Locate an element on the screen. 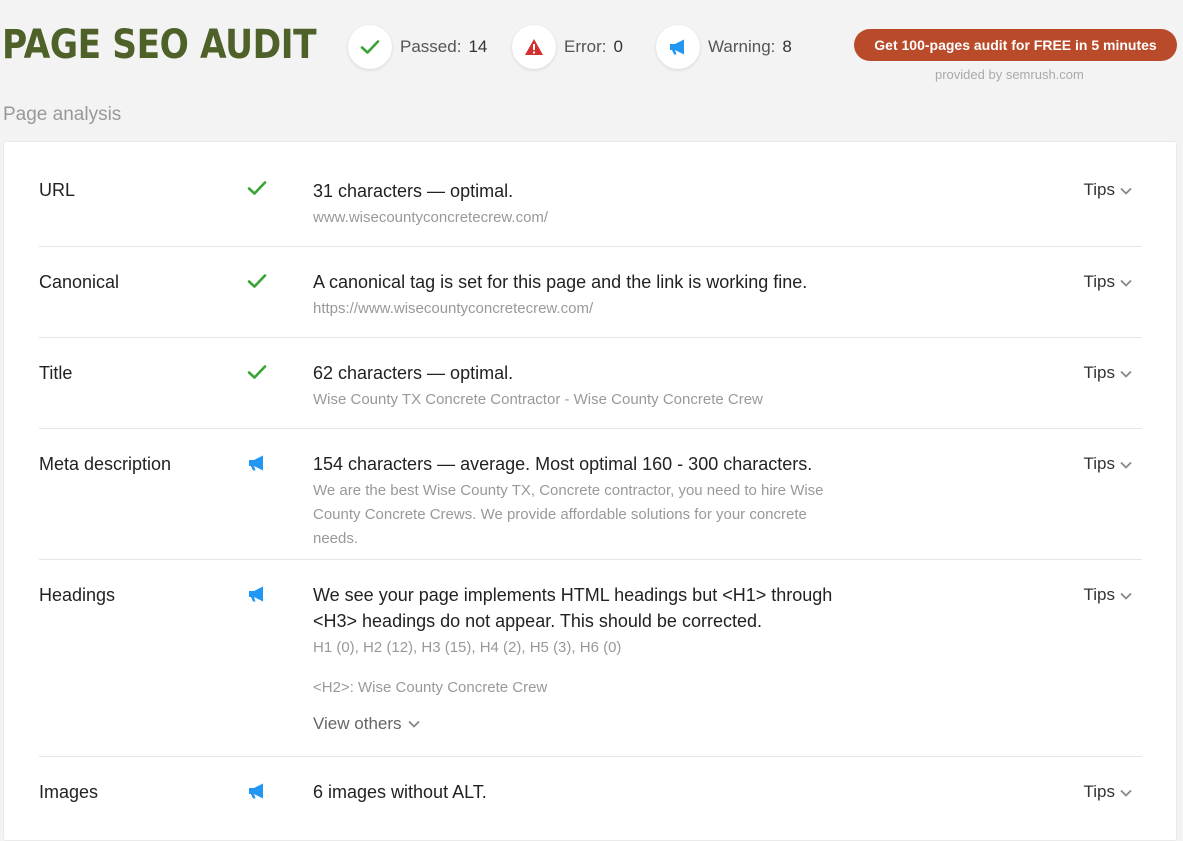 The height and width of the screenshot is (841, 1183). row-label: Images is located at coordinates (69, 792).